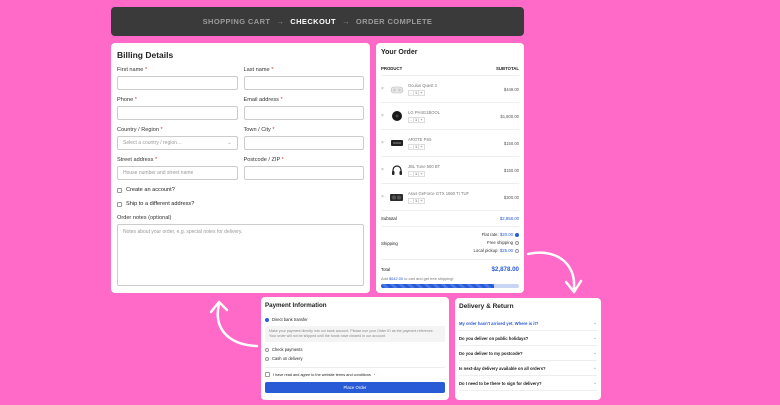  What do you see at coordinates (160, 204) in the screenshot?
I see `ship-different-label: Ship to a different address?` at bounding box center [160, 204].